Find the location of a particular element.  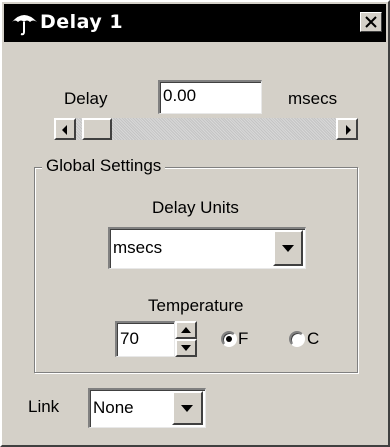

radio-selected-dot is located at coordinates (229, 339).